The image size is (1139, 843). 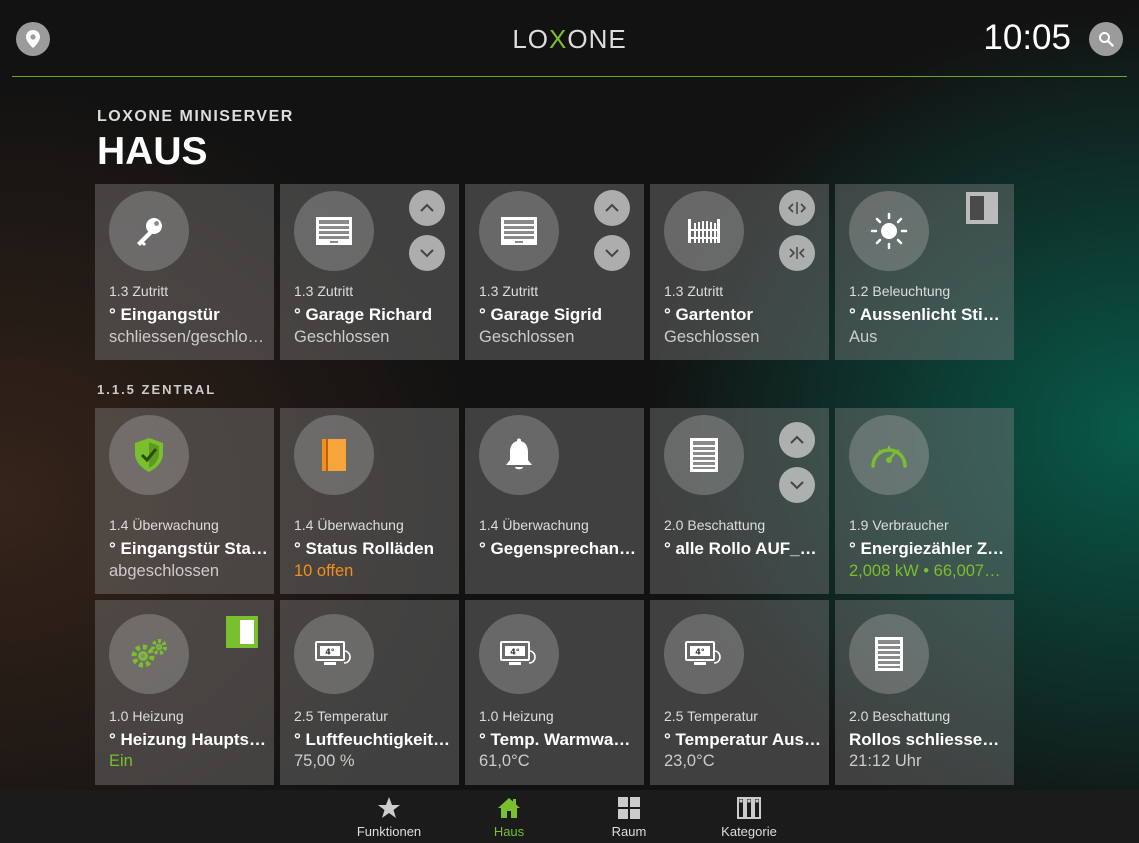 I want to click on tile-heizung-hauptschalter: 1.0 Heizung ° Heizung Hauptsc… Ein, so click(x=184, y=692).